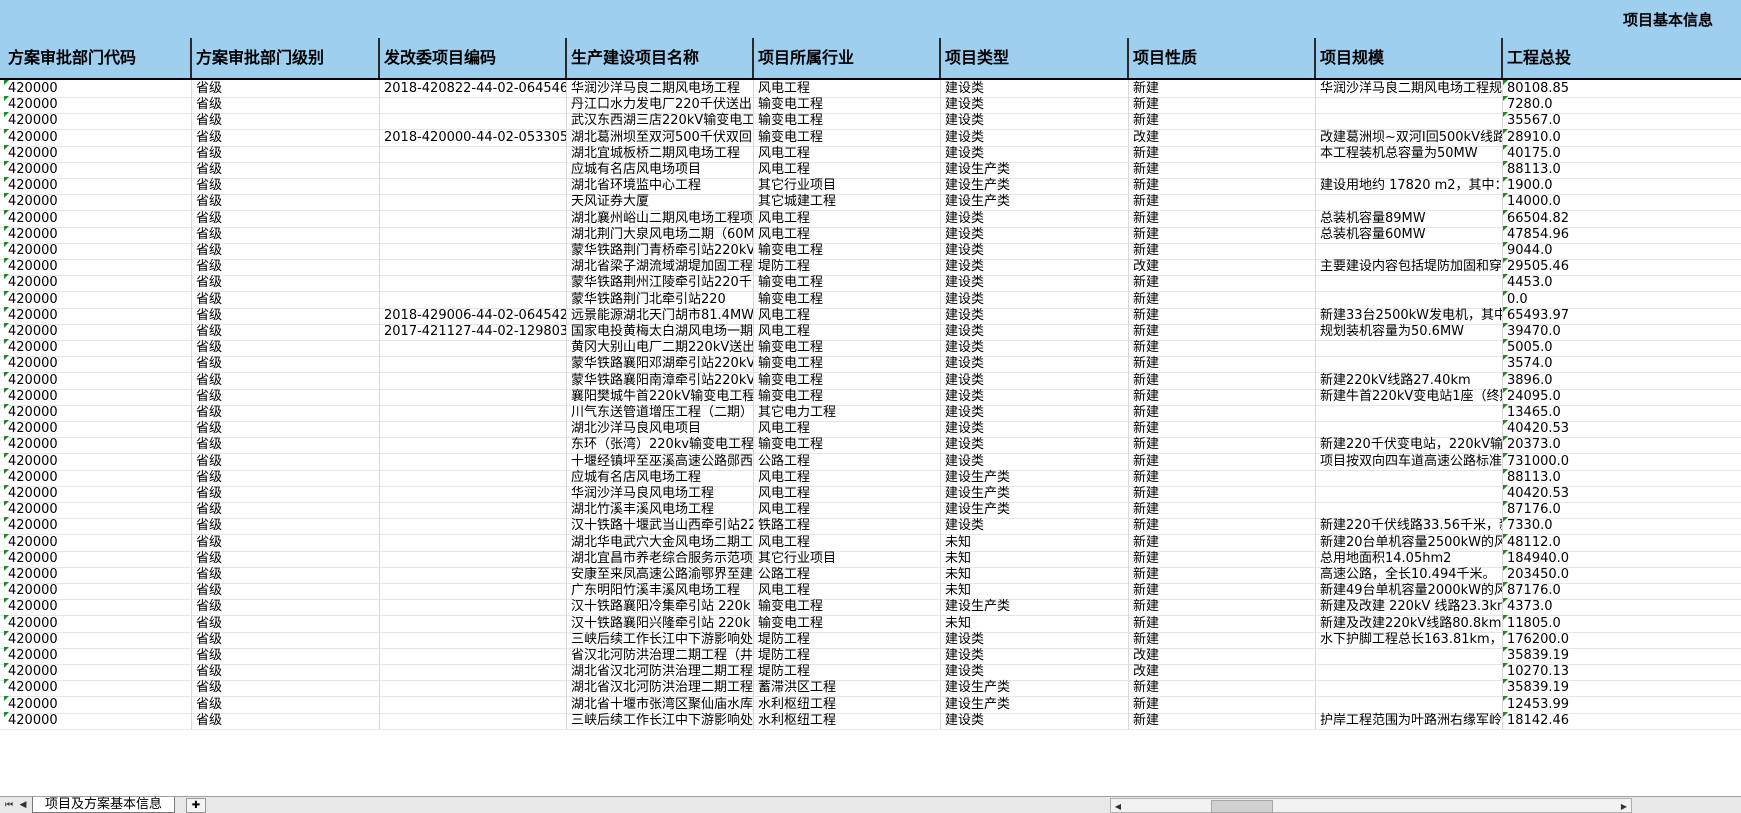 The width and height of the screenshot is (1741, 813). I want to click on cell-col-dept-level: 省级, so click(286, 720).